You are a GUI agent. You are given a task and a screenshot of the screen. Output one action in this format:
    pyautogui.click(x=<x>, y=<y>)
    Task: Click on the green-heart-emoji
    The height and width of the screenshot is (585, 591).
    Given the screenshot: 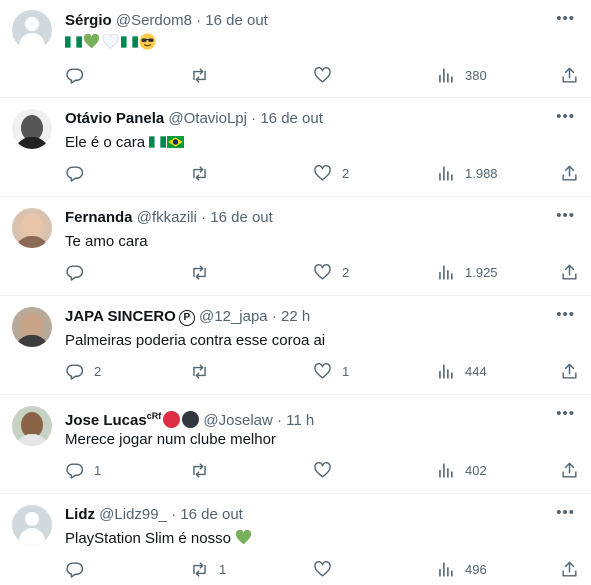 What is the action you would take?
    pyautogui.click(x=91, y=41)
    